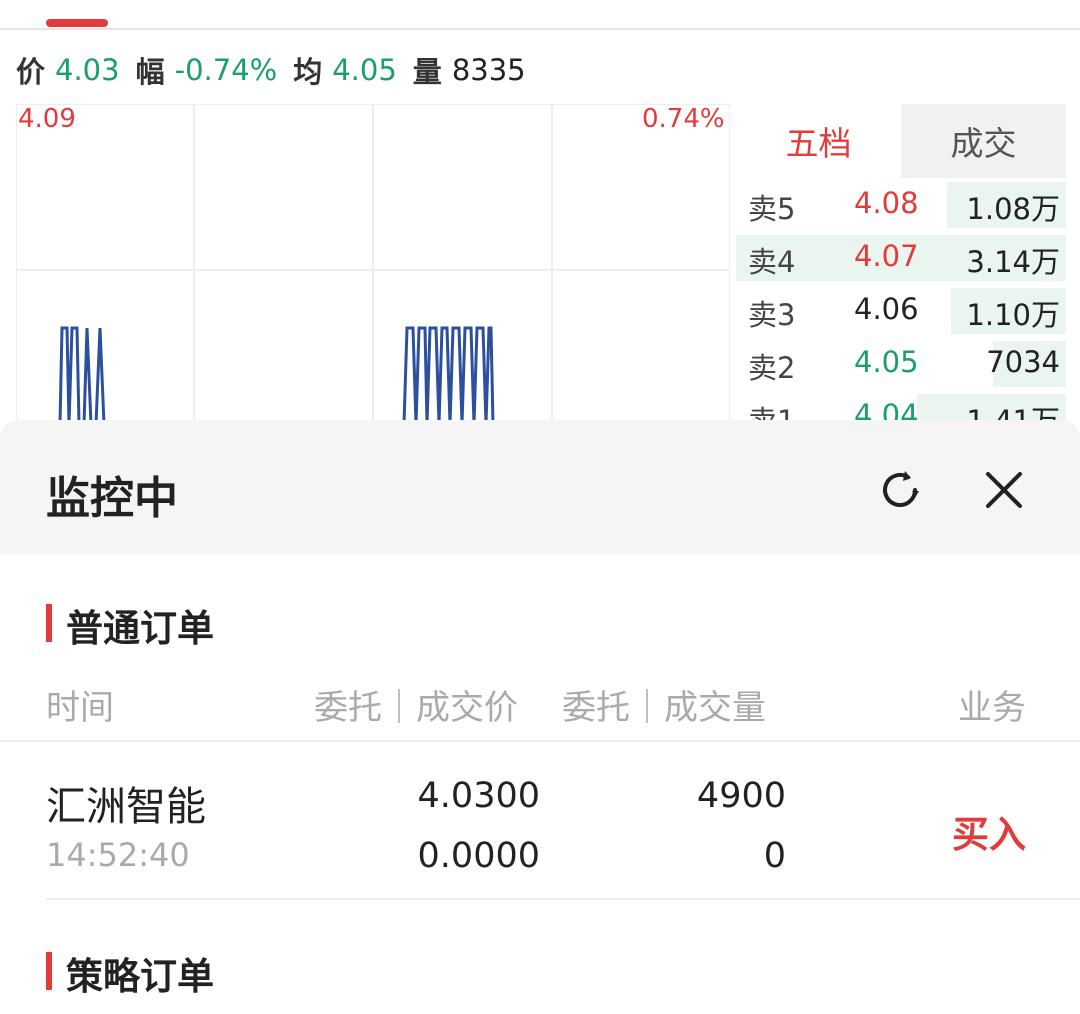 This screenshot has width=1080, height=1014. I want to click on level-volume: 1.10万, so click(1013, 315).